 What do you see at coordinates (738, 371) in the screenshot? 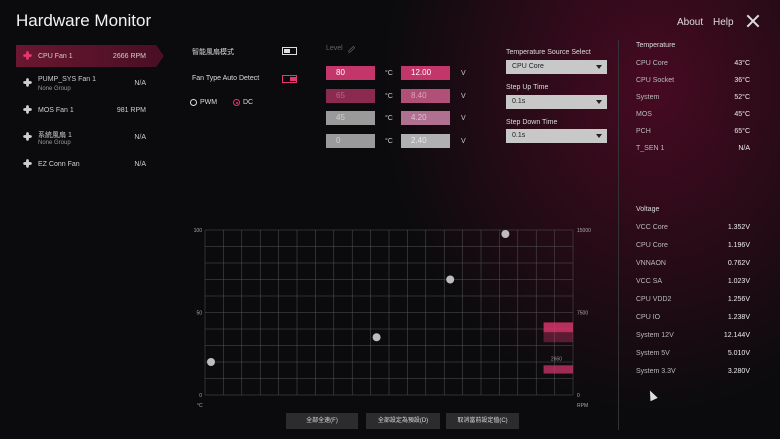
I see `voltage-row-value: 3.280V` at bounding box center [738, 371].